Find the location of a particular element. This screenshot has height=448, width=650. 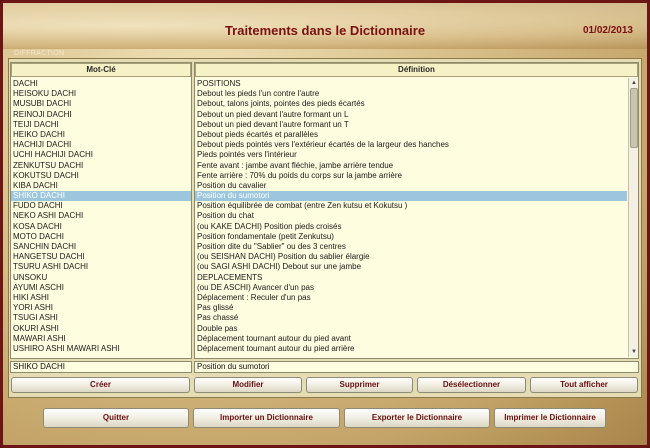

keyword-row: ZENKUTSU DACHI is located at coordinates (101, 166).